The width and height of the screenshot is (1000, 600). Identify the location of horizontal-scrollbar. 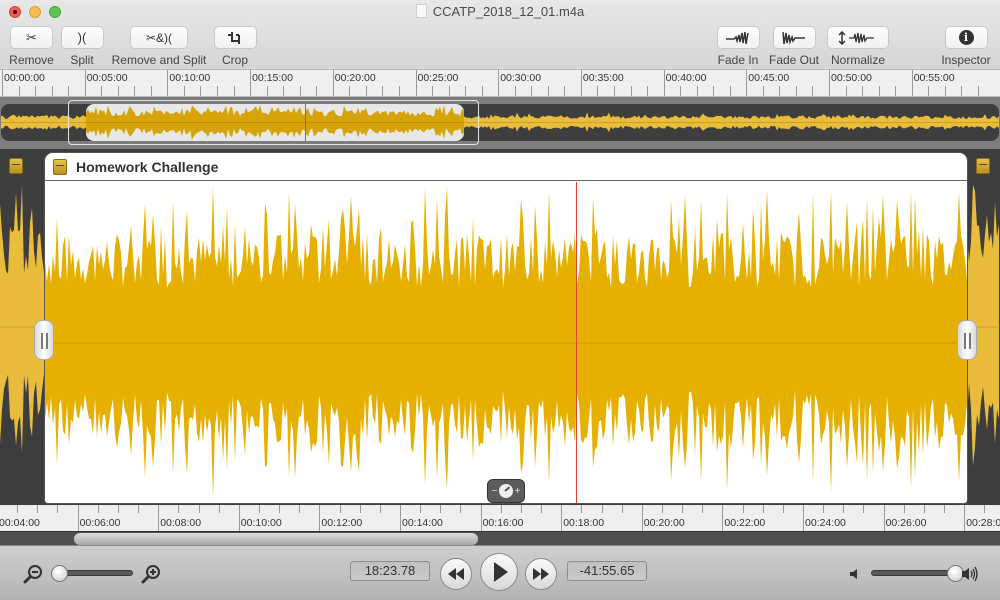
(500, 538).